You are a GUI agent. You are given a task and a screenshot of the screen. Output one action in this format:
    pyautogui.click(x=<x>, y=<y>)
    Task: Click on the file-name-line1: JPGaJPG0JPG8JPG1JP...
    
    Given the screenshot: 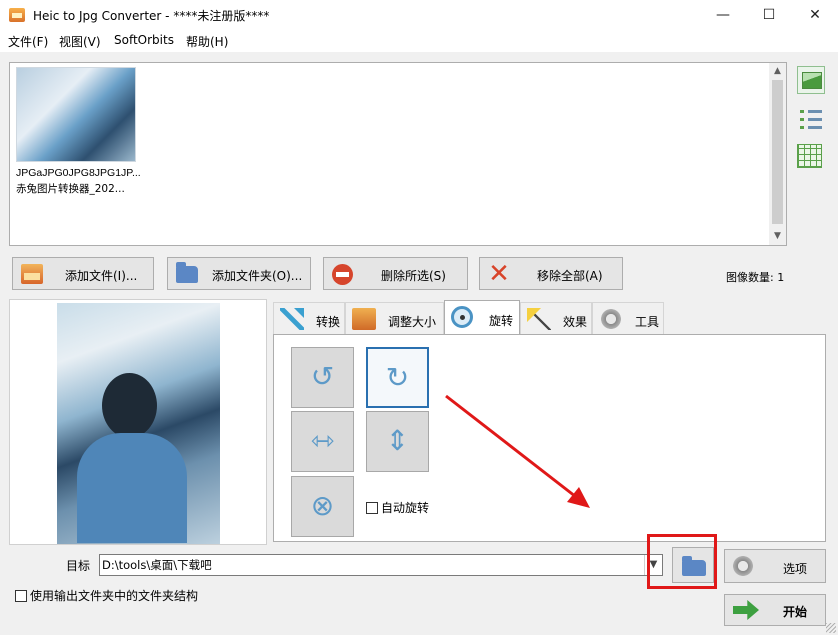 What is the action you would take?
    pyautogui.click(x=78, y=173)
    